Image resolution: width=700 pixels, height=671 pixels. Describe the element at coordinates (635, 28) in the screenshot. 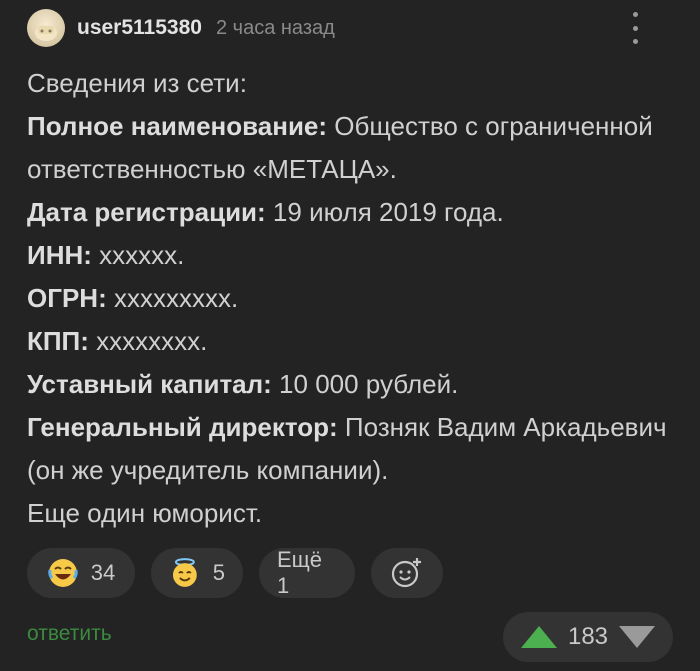

I see `more-options-icon` at that location.